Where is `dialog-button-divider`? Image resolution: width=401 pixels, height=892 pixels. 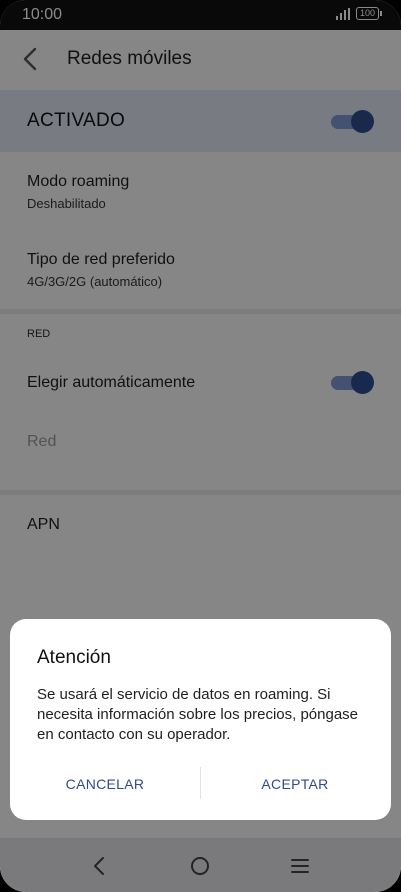
dialog-button-divider is located at coordinates (200, 783).